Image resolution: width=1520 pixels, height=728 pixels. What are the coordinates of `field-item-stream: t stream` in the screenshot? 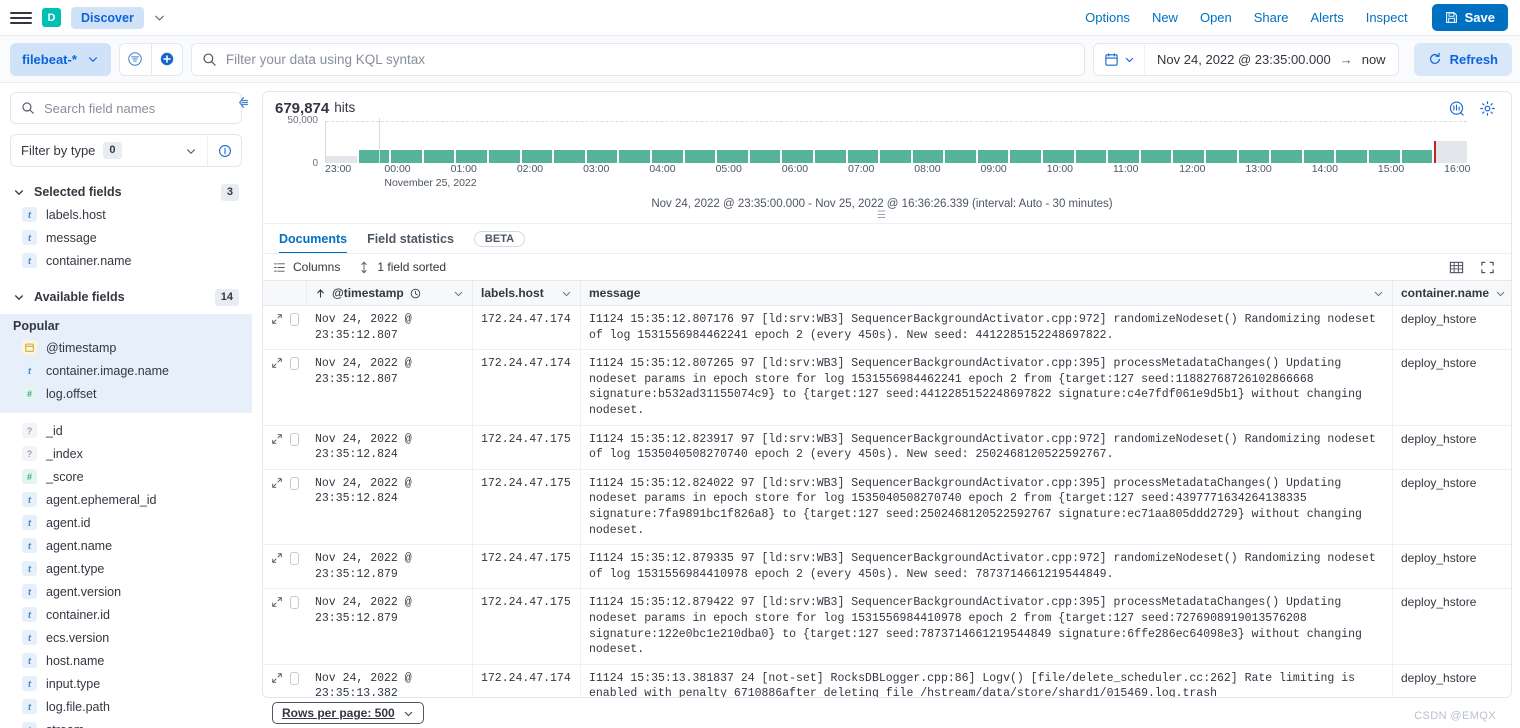 It's located at (126, 723).